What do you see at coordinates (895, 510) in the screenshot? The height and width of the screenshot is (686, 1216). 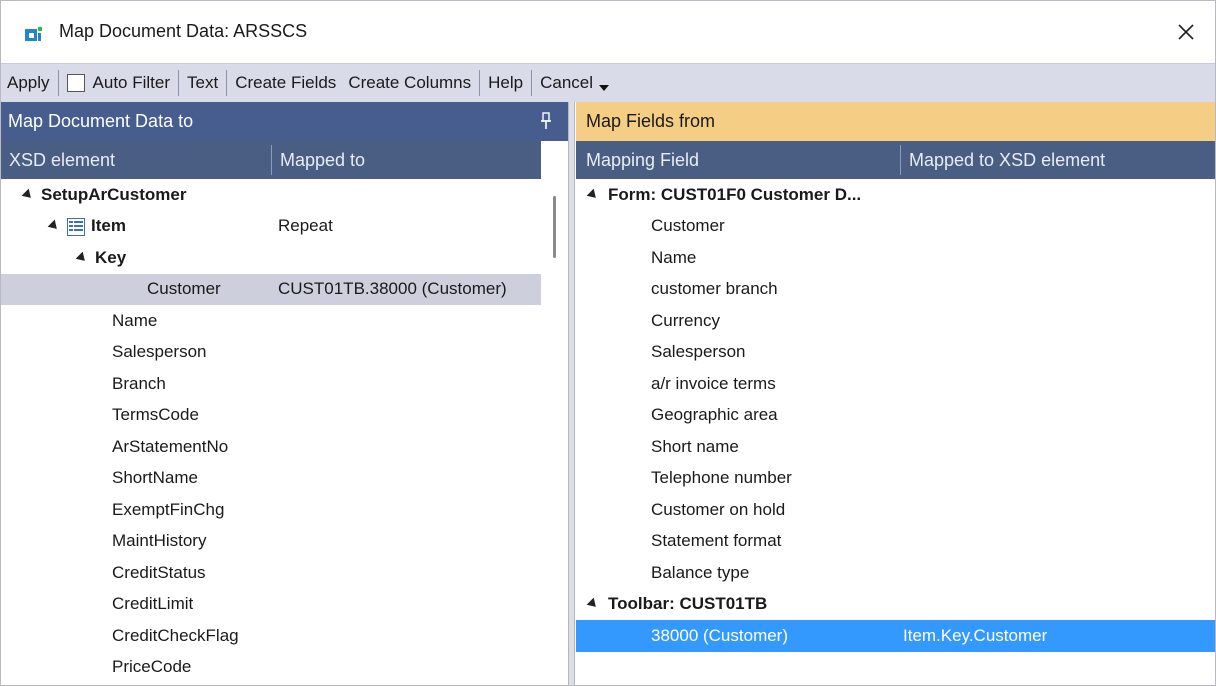 I see `field-row: Customer on hold` at bounding box center [895, 510].